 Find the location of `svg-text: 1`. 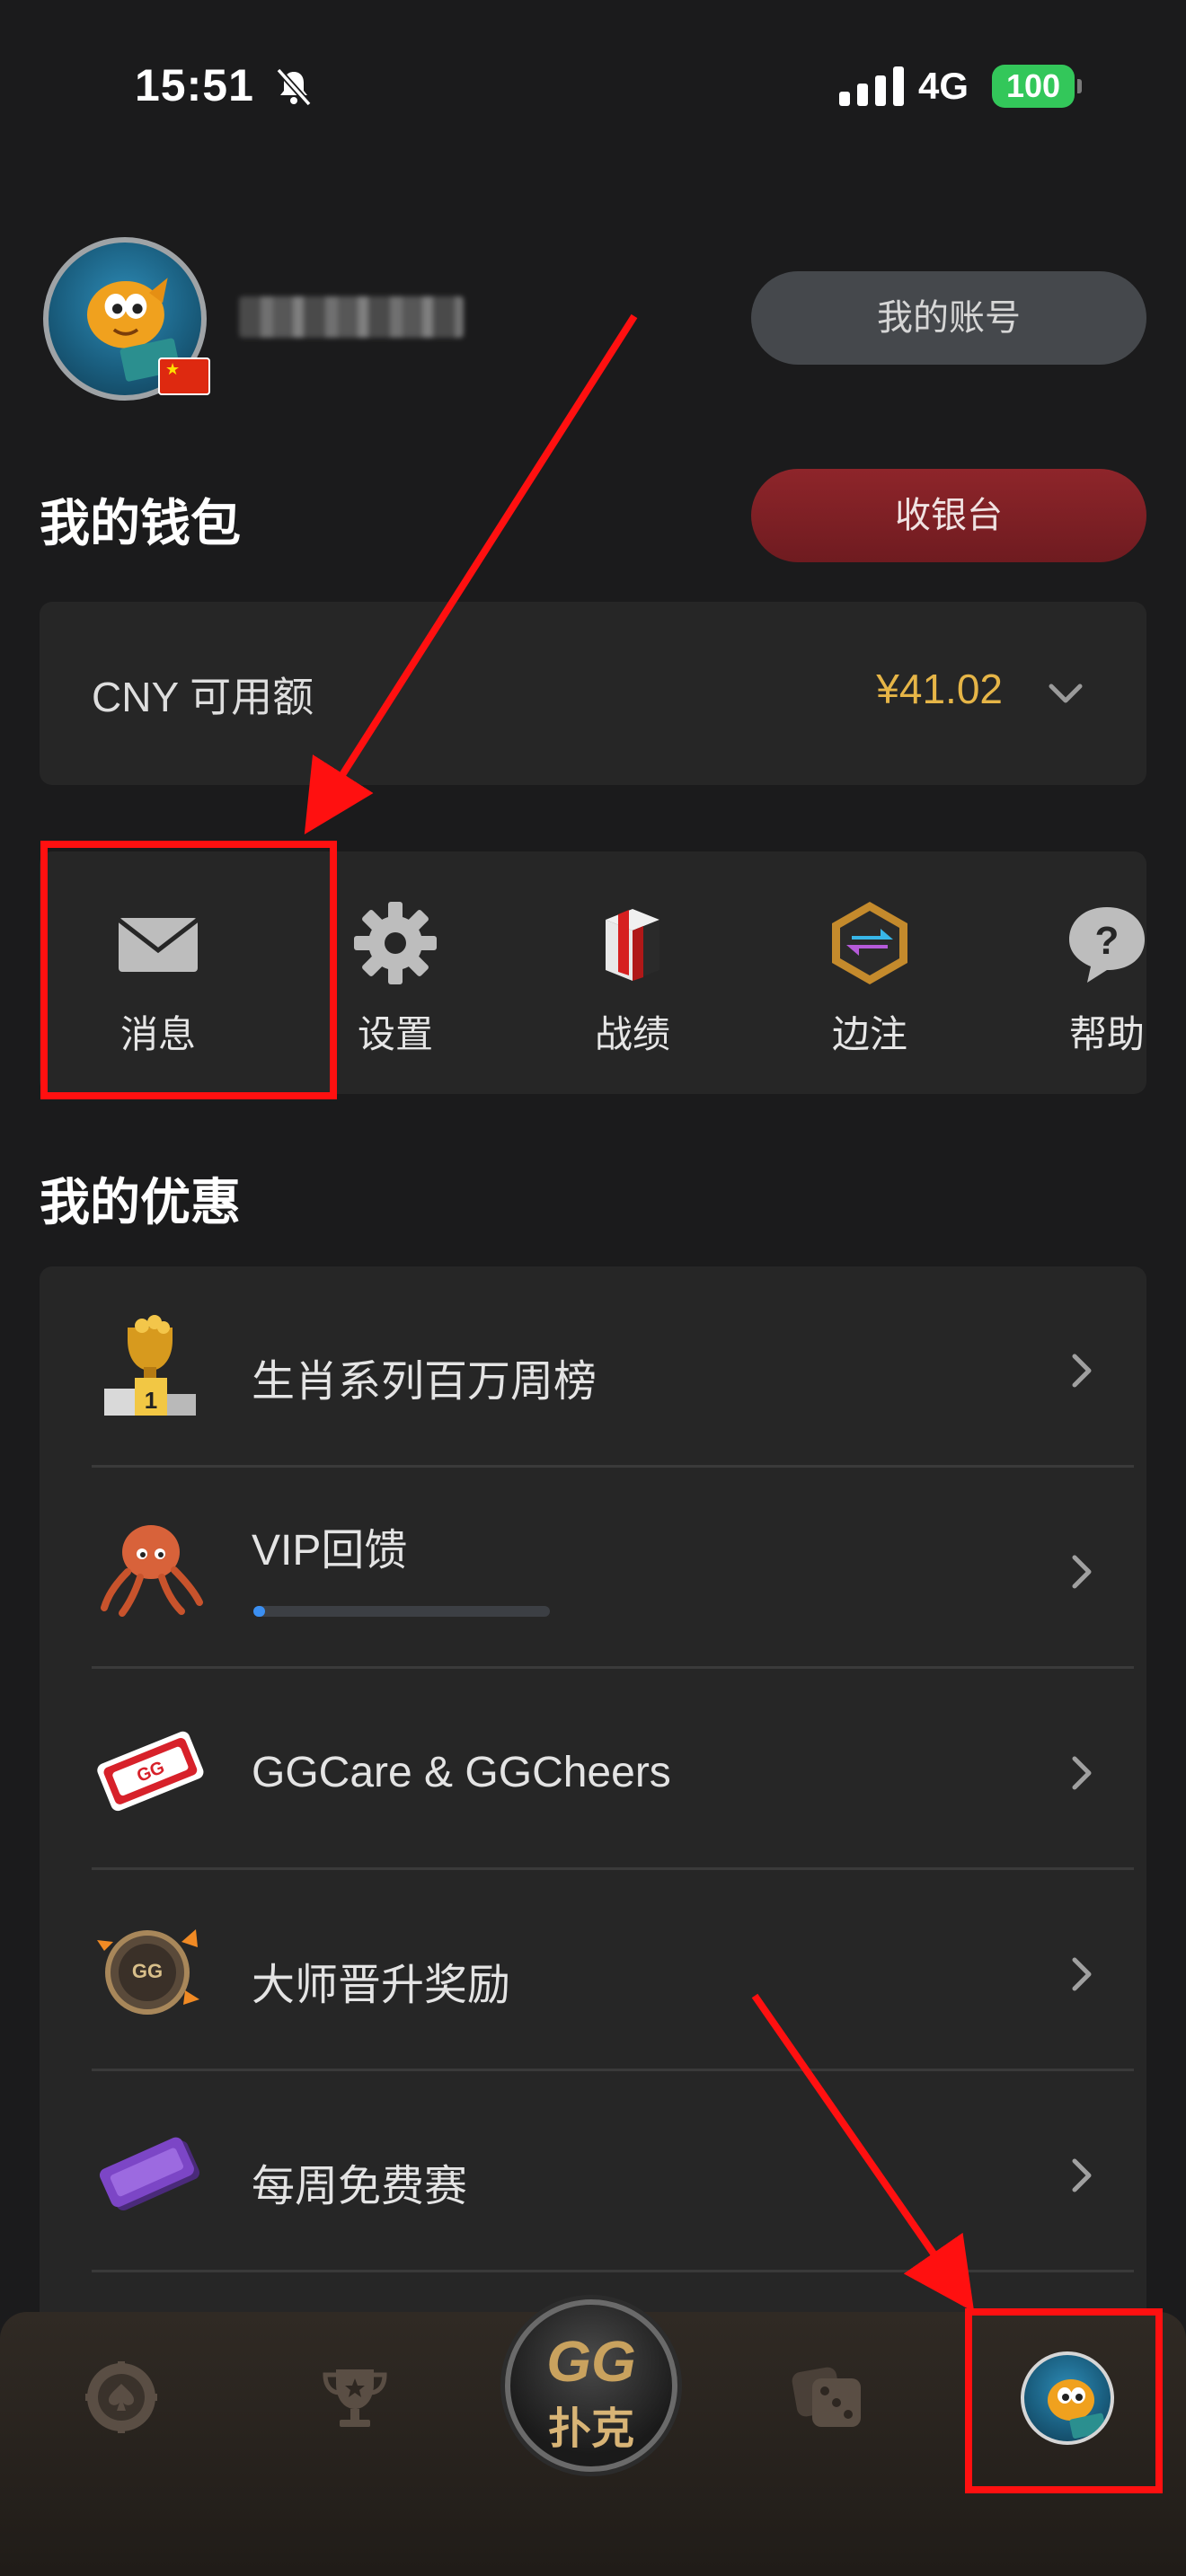

svg-text: 1 is located at coordinates (151, 1400).